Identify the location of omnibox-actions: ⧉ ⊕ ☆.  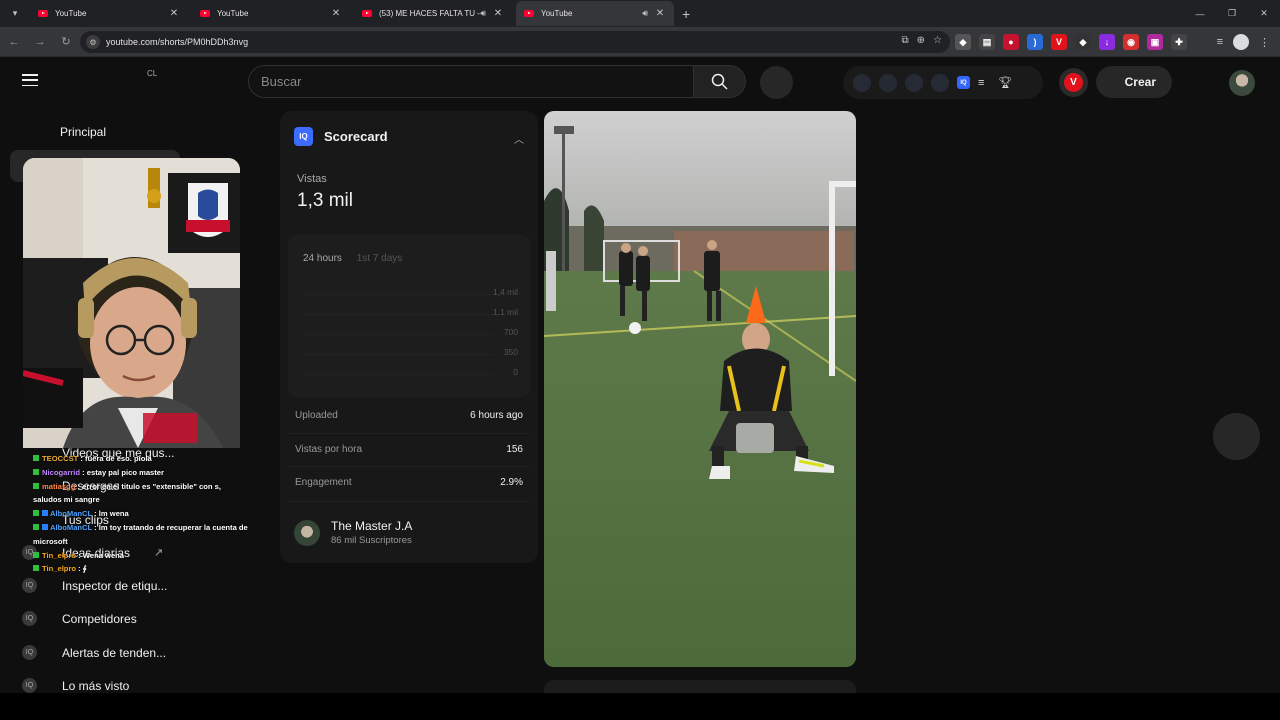
(922, 40).